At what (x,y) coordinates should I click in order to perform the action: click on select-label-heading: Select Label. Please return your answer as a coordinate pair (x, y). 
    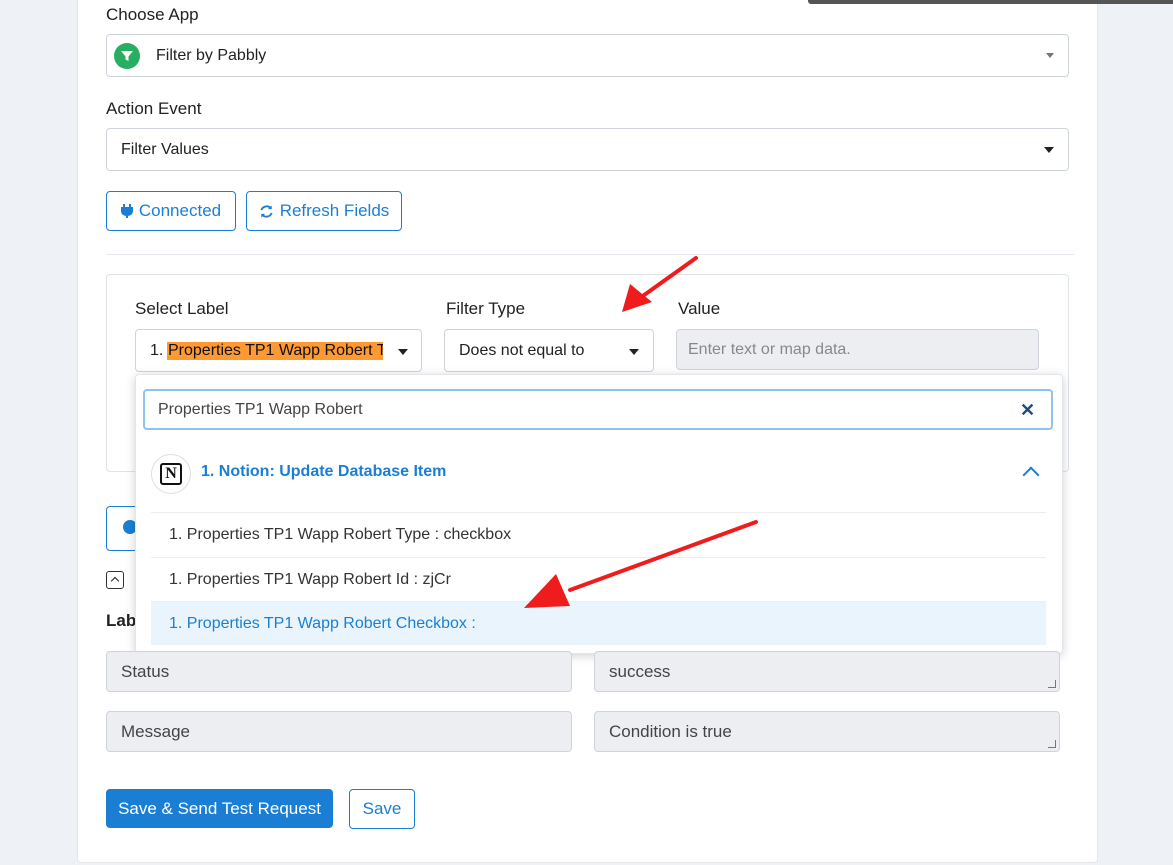
    Looking at the image, I should click on (182, 308).